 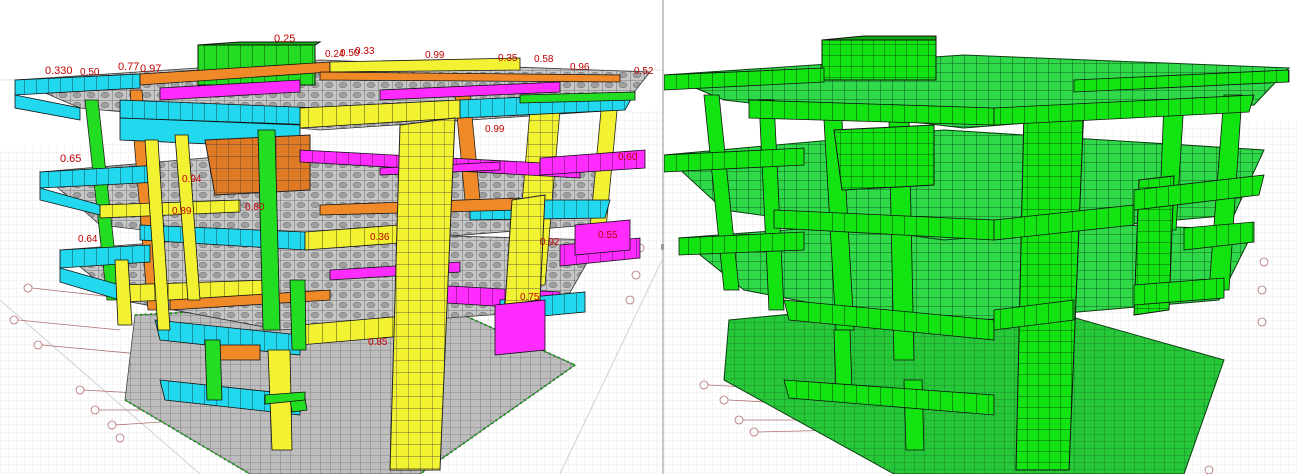 I want to click on ratio-label: 0.75, so click(x=530, y=297).